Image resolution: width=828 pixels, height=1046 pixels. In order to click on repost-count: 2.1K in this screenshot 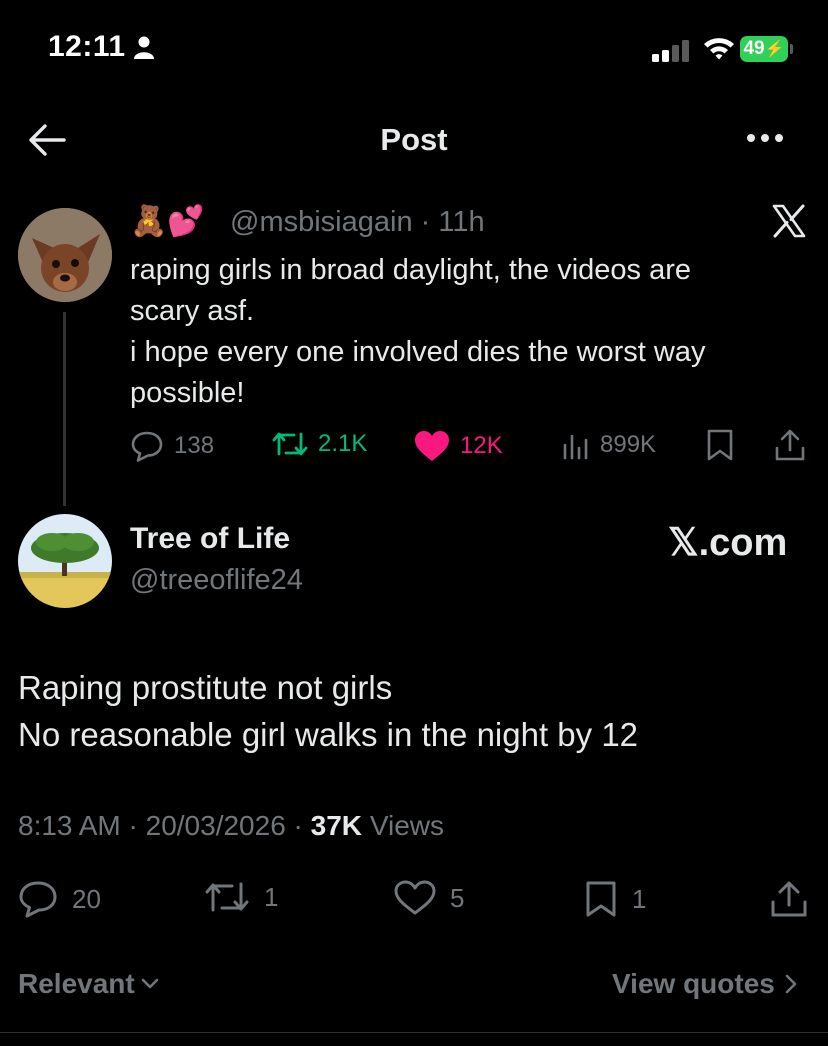, I will do `click(343, 443)`.